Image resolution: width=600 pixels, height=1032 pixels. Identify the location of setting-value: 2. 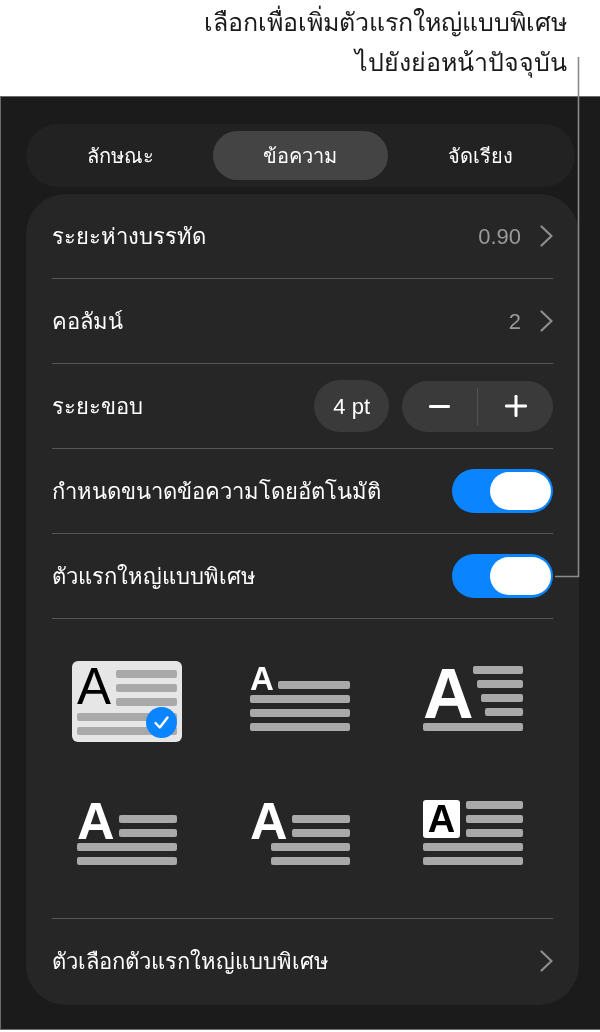
(514, 321).